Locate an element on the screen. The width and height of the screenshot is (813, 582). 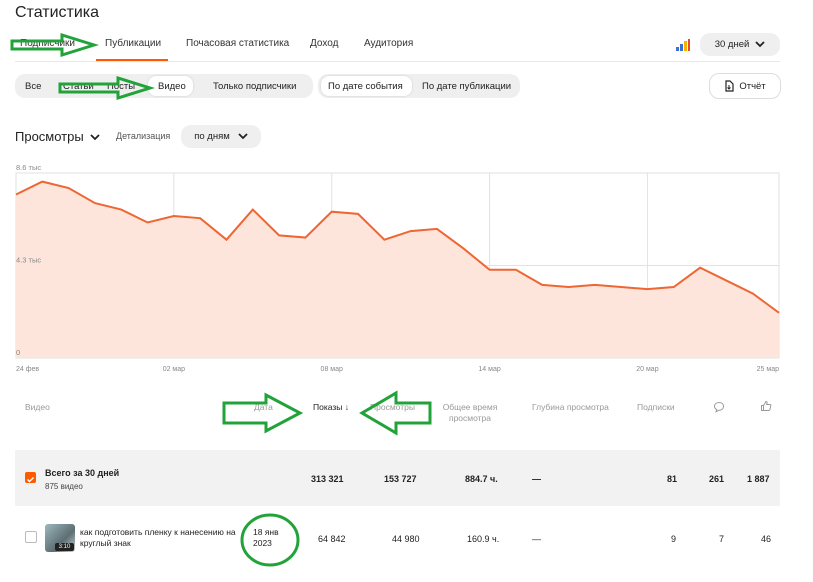
annotation-arrow-video is located at coordinates (107, 88).